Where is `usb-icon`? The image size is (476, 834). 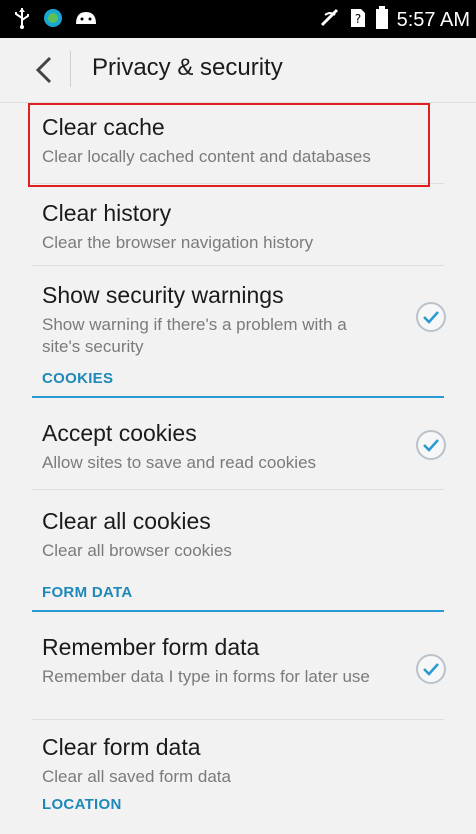 usb-icon is located at coordinates (22, 20).